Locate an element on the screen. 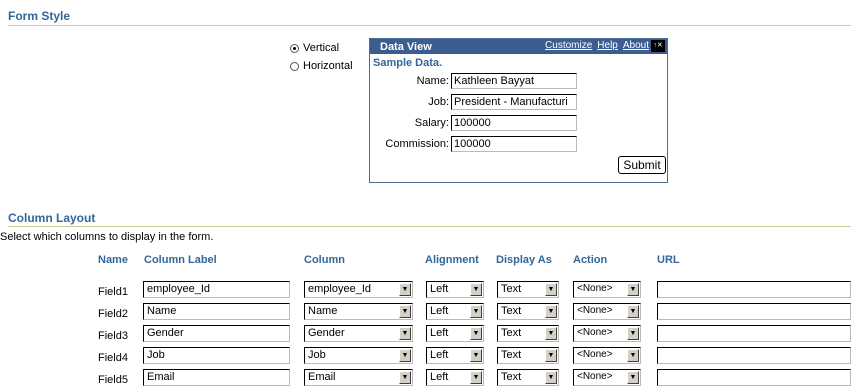 Image resolution: width=851 pixels, height=389 pixels. dv-row-salary: Salary: 100000 is located at coordinates (519, 123).